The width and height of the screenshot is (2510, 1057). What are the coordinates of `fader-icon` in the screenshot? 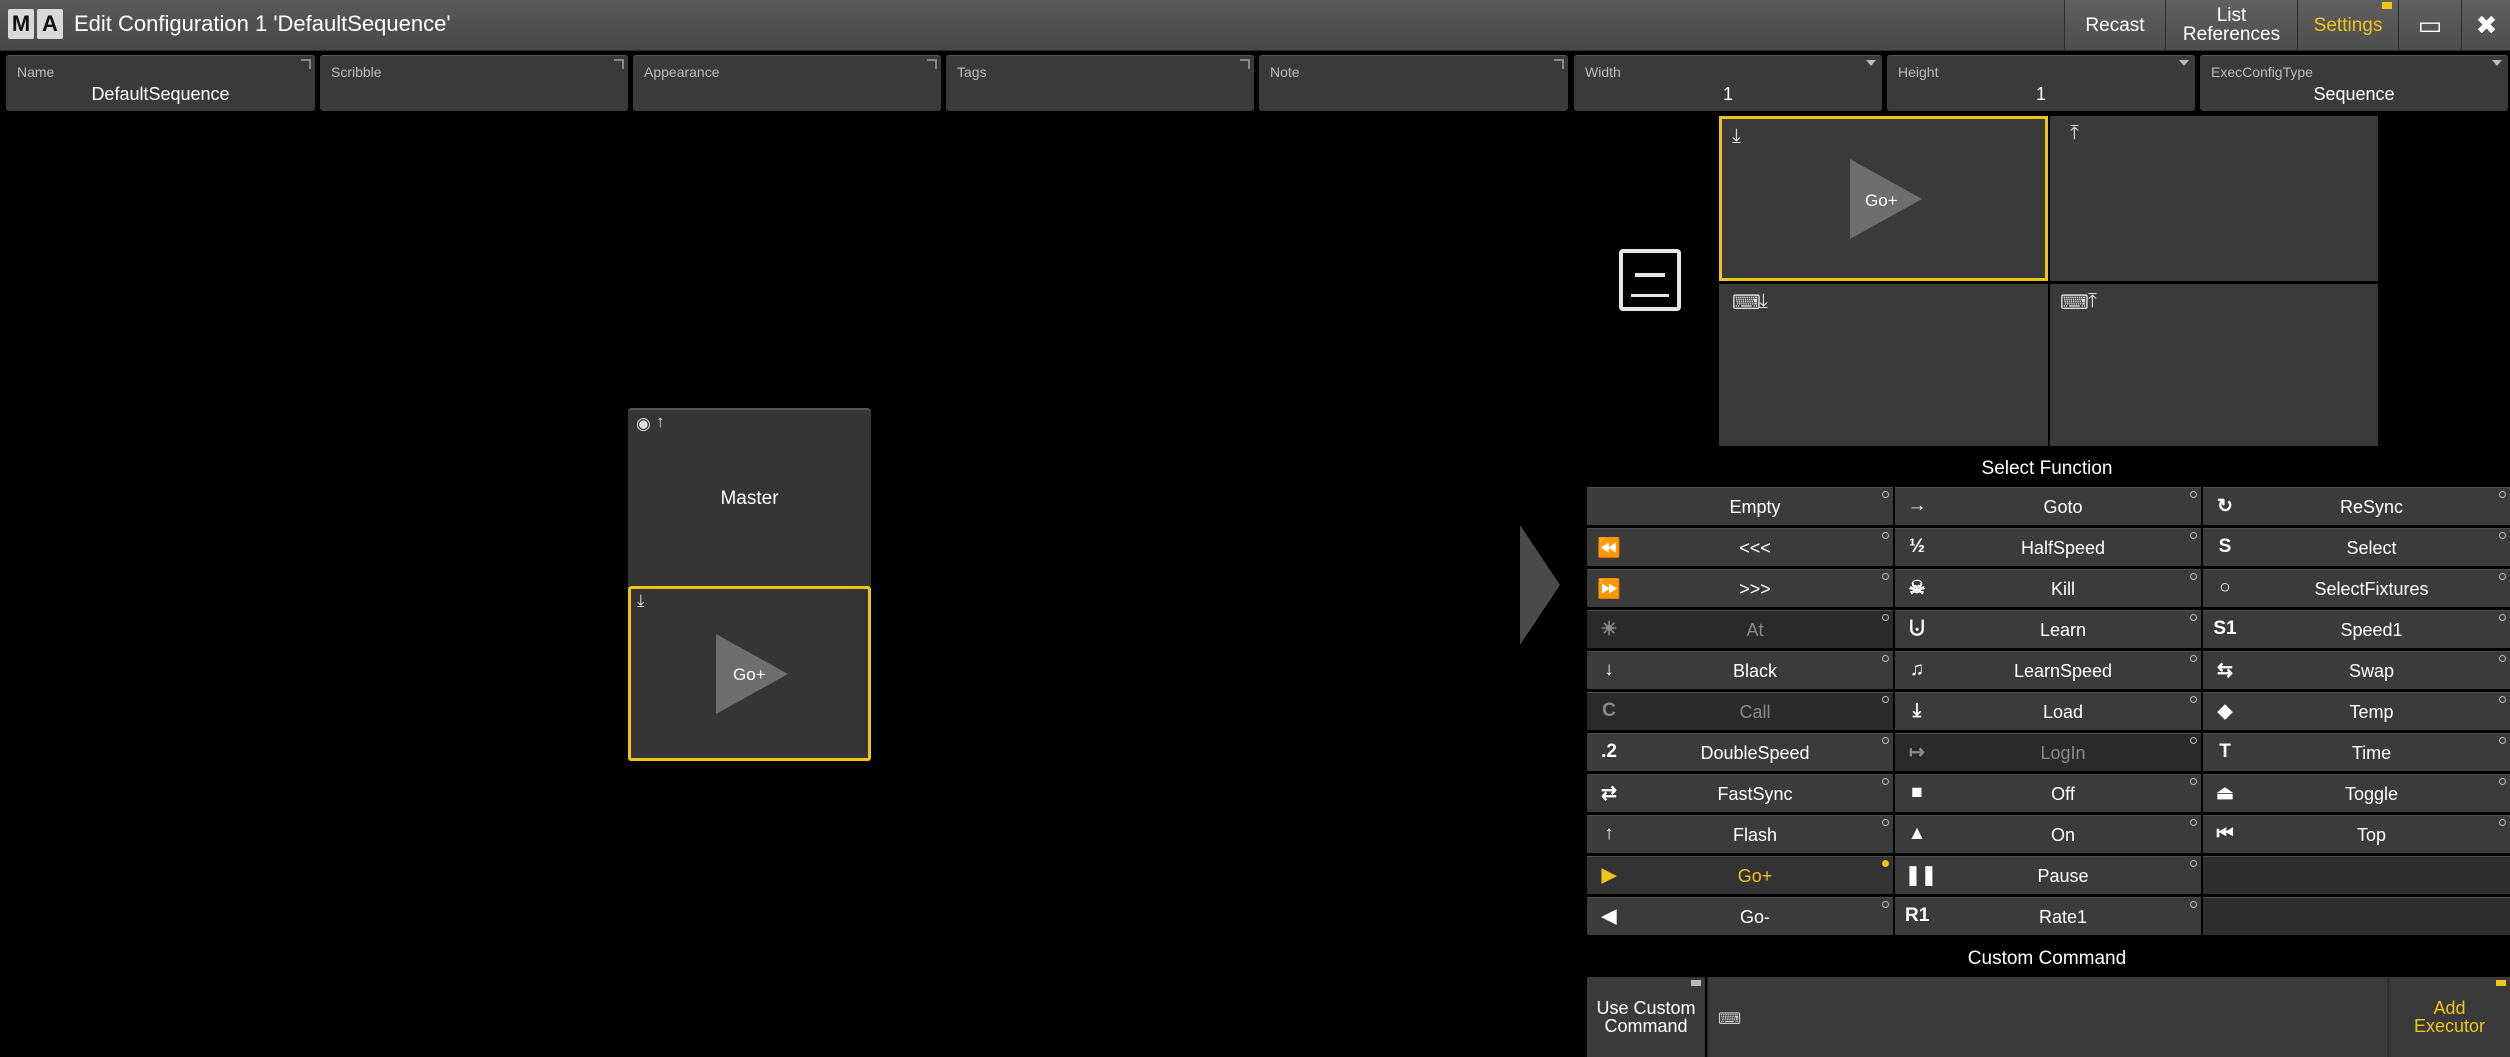 It's located at (1650, 280).